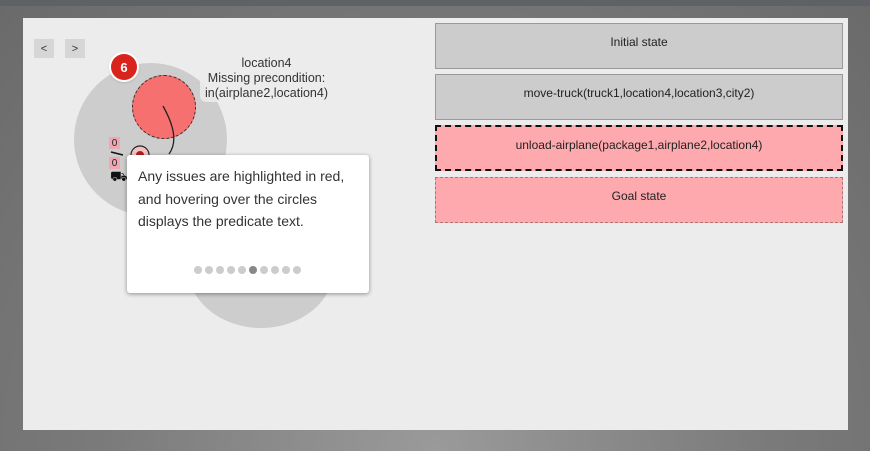 The width and height of the screenshot is (870, 451). I want to click on connector-line, so click(168, 130).